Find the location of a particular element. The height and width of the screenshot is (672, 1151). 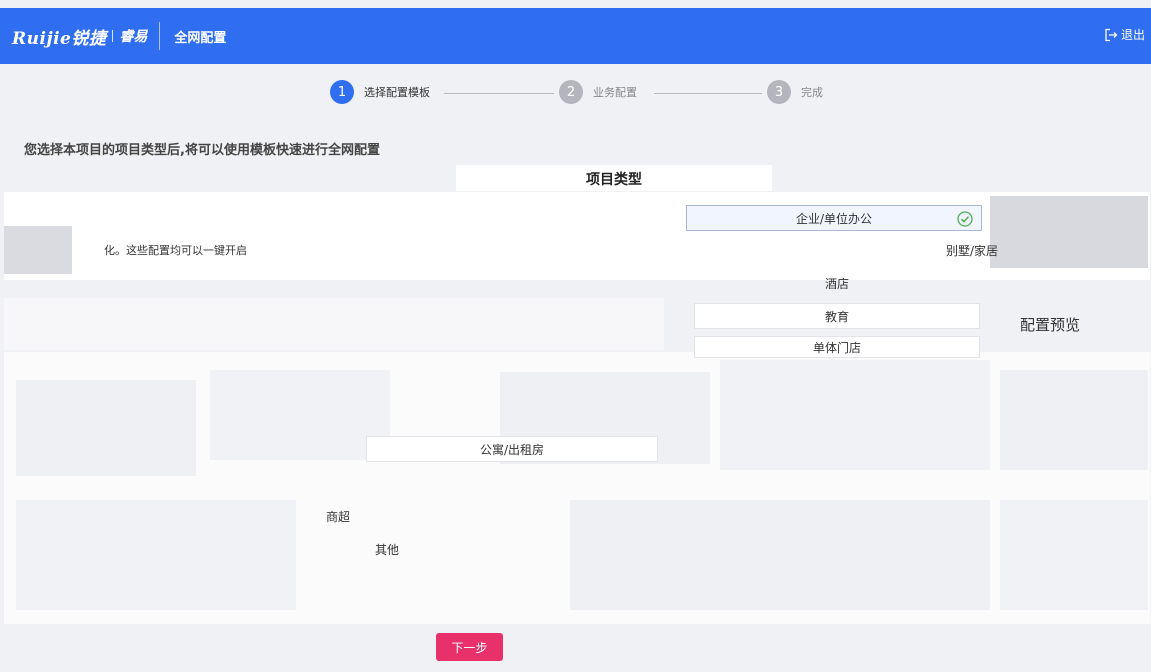

project-type-hotel-label: 酒店 is located at coordinates (836, 283).